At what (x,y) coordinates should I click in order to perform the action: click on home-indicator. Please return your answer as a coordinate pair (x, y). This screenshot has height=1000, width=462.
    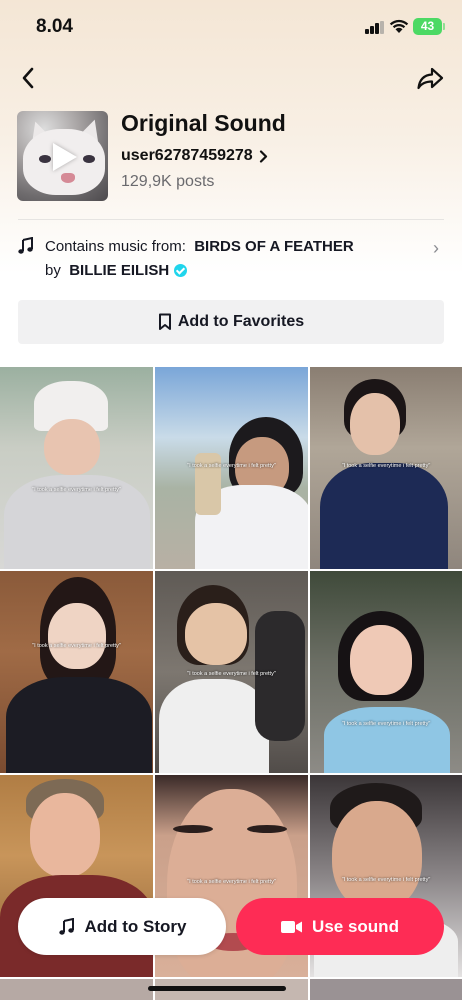
    Looking at the image, I should click on (217, 988).